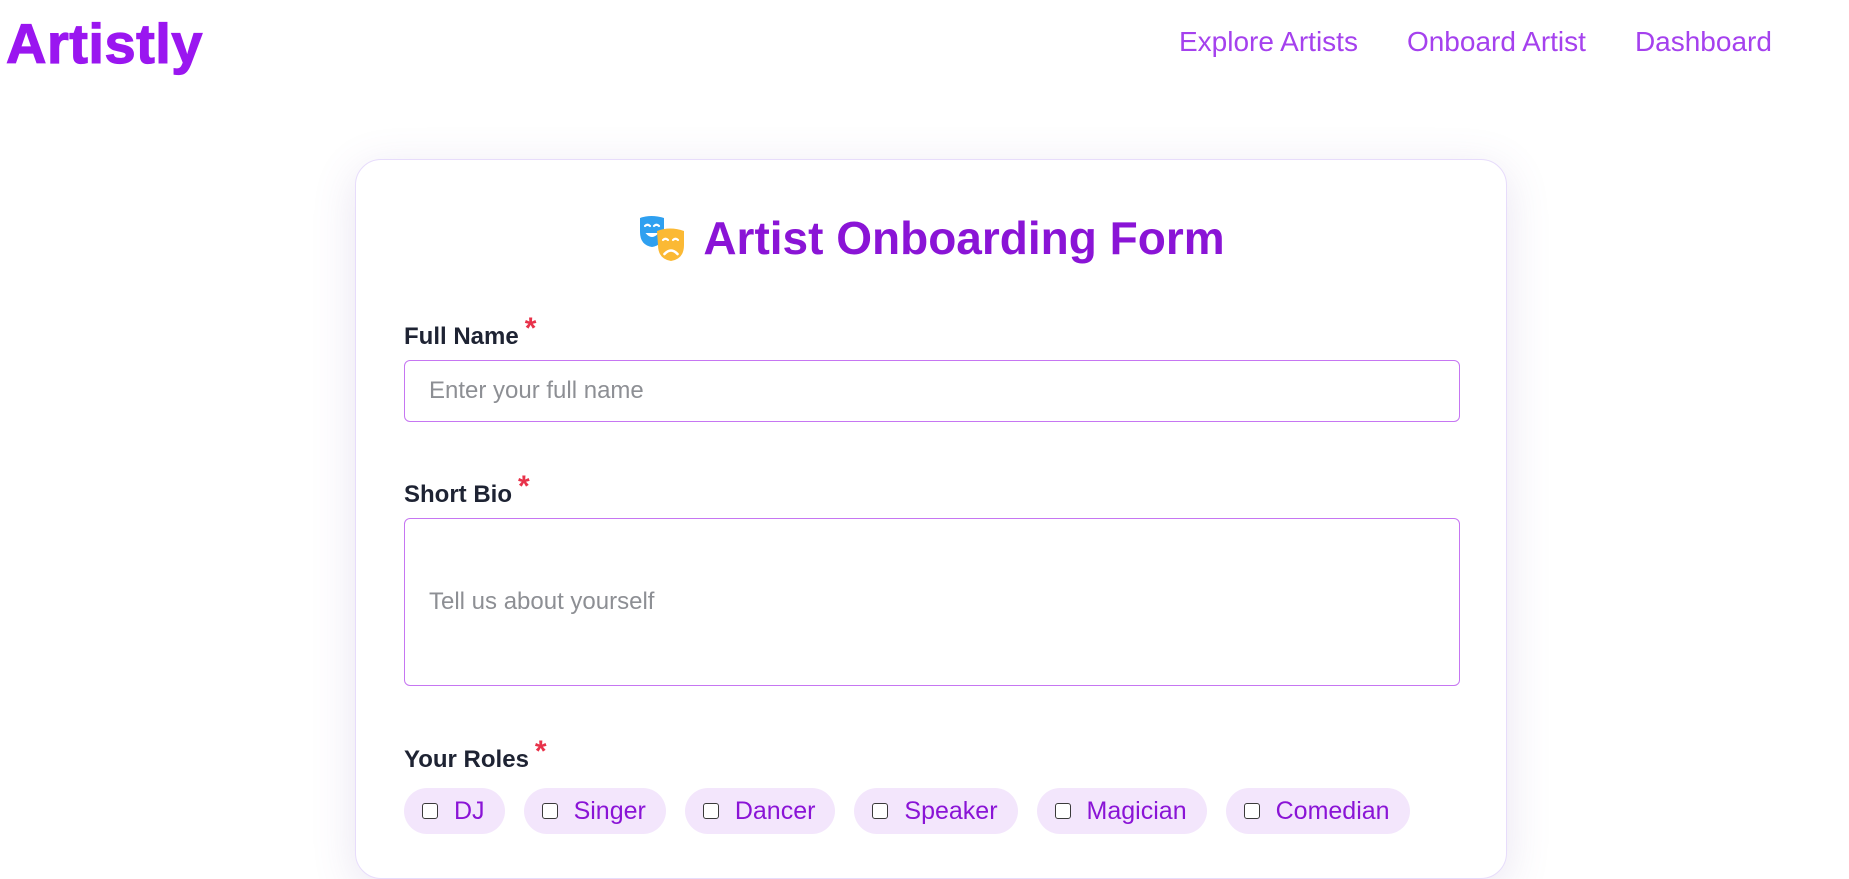  Describe the element at coordinates (932, 602) in the screenshot. I see `short-bio-textarea: Tell us about yourself` at that location.